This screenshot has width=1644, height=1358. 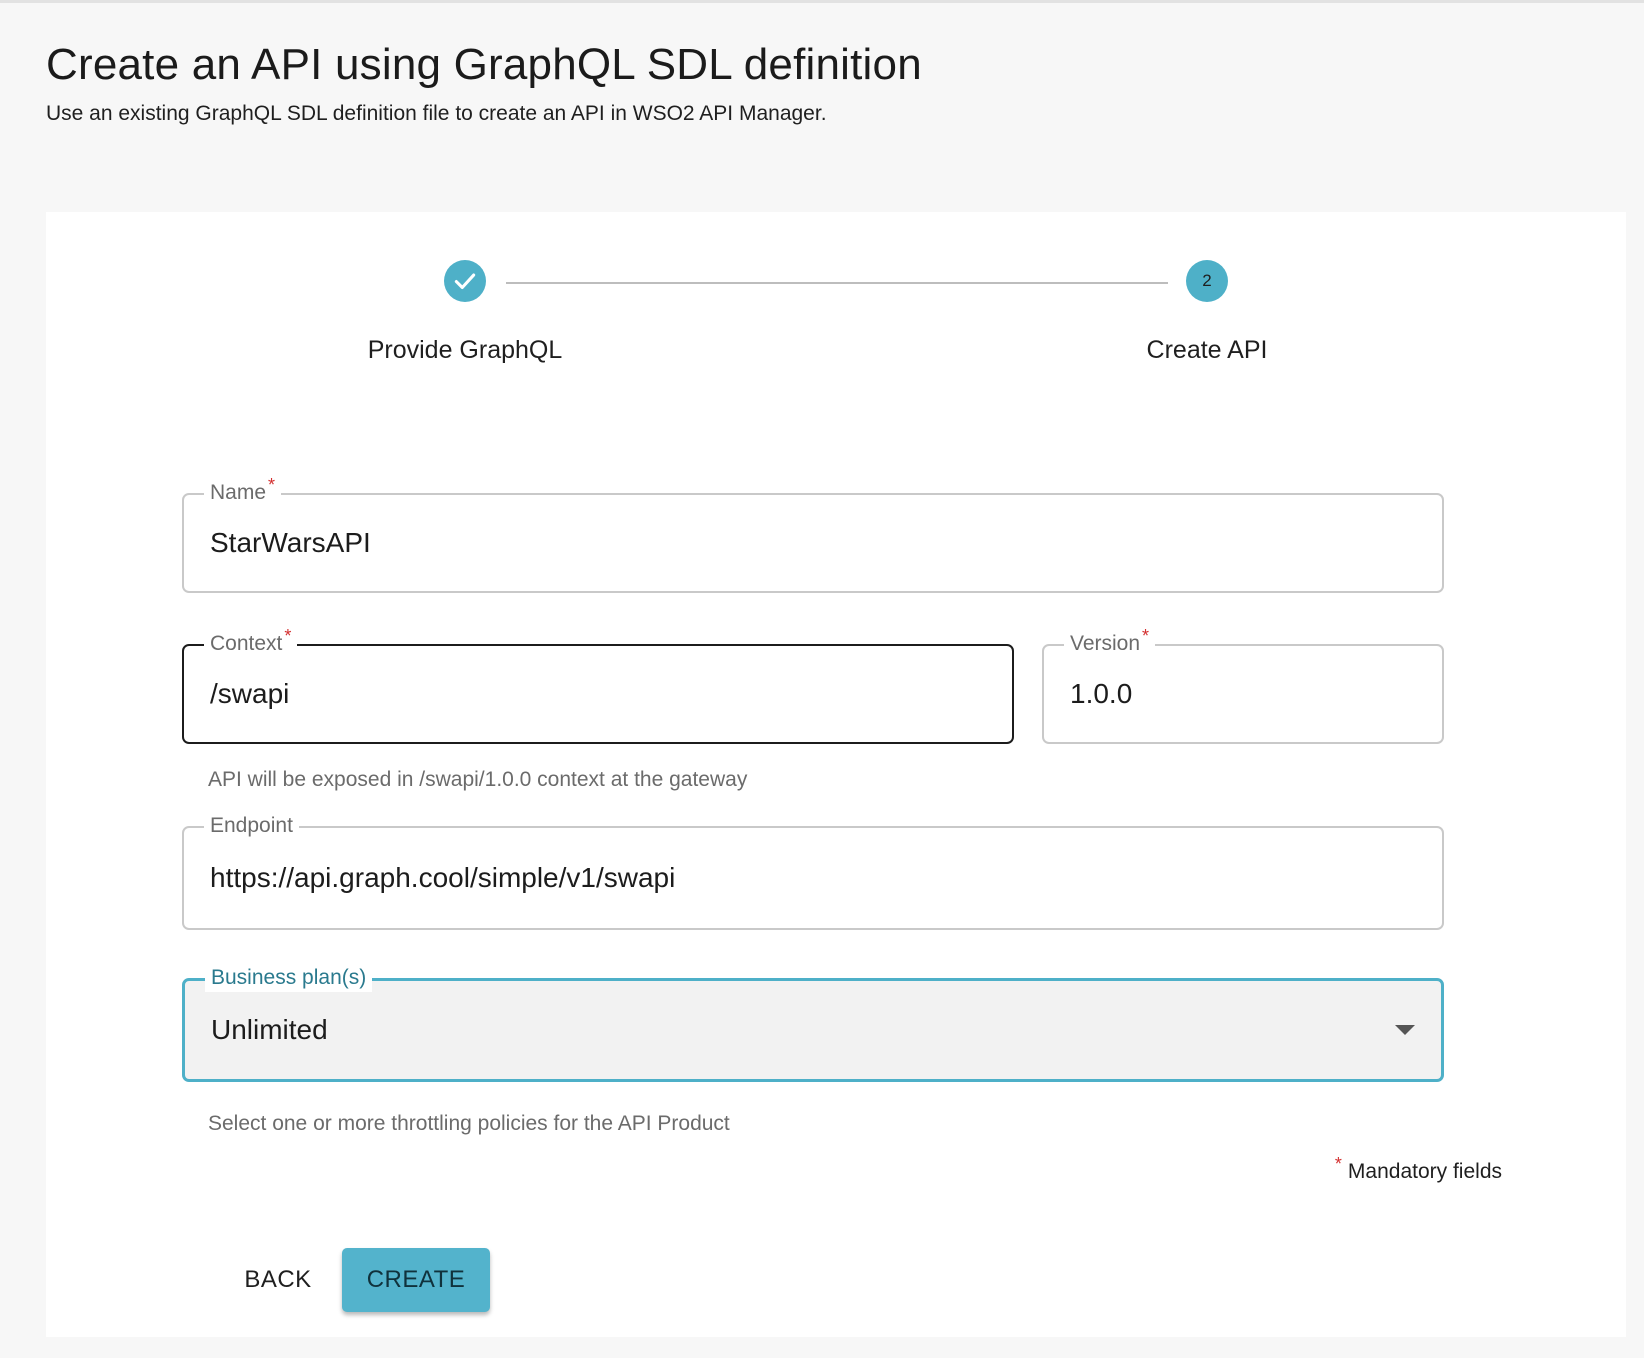 I want to click on check-icon, so click(x=465, y=281).